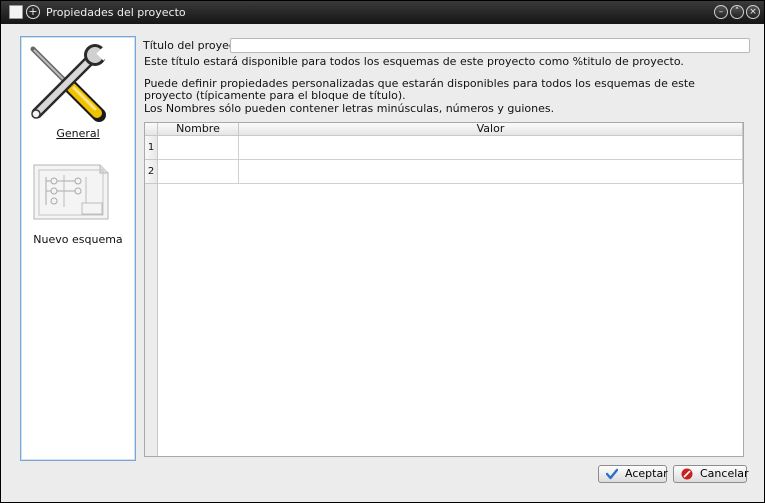 The height and width of the screenshot is (503, 765). Describe the element at coordinates (151, 320) in the screenshot. I see `row-header-area` at that location.